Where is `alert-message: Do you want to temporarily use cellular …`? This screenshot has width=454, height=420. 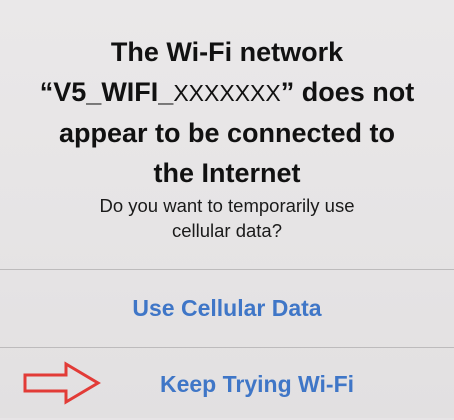
alert-message: Do you want to temporarily use cellular … is located at coordinates (227, 218).